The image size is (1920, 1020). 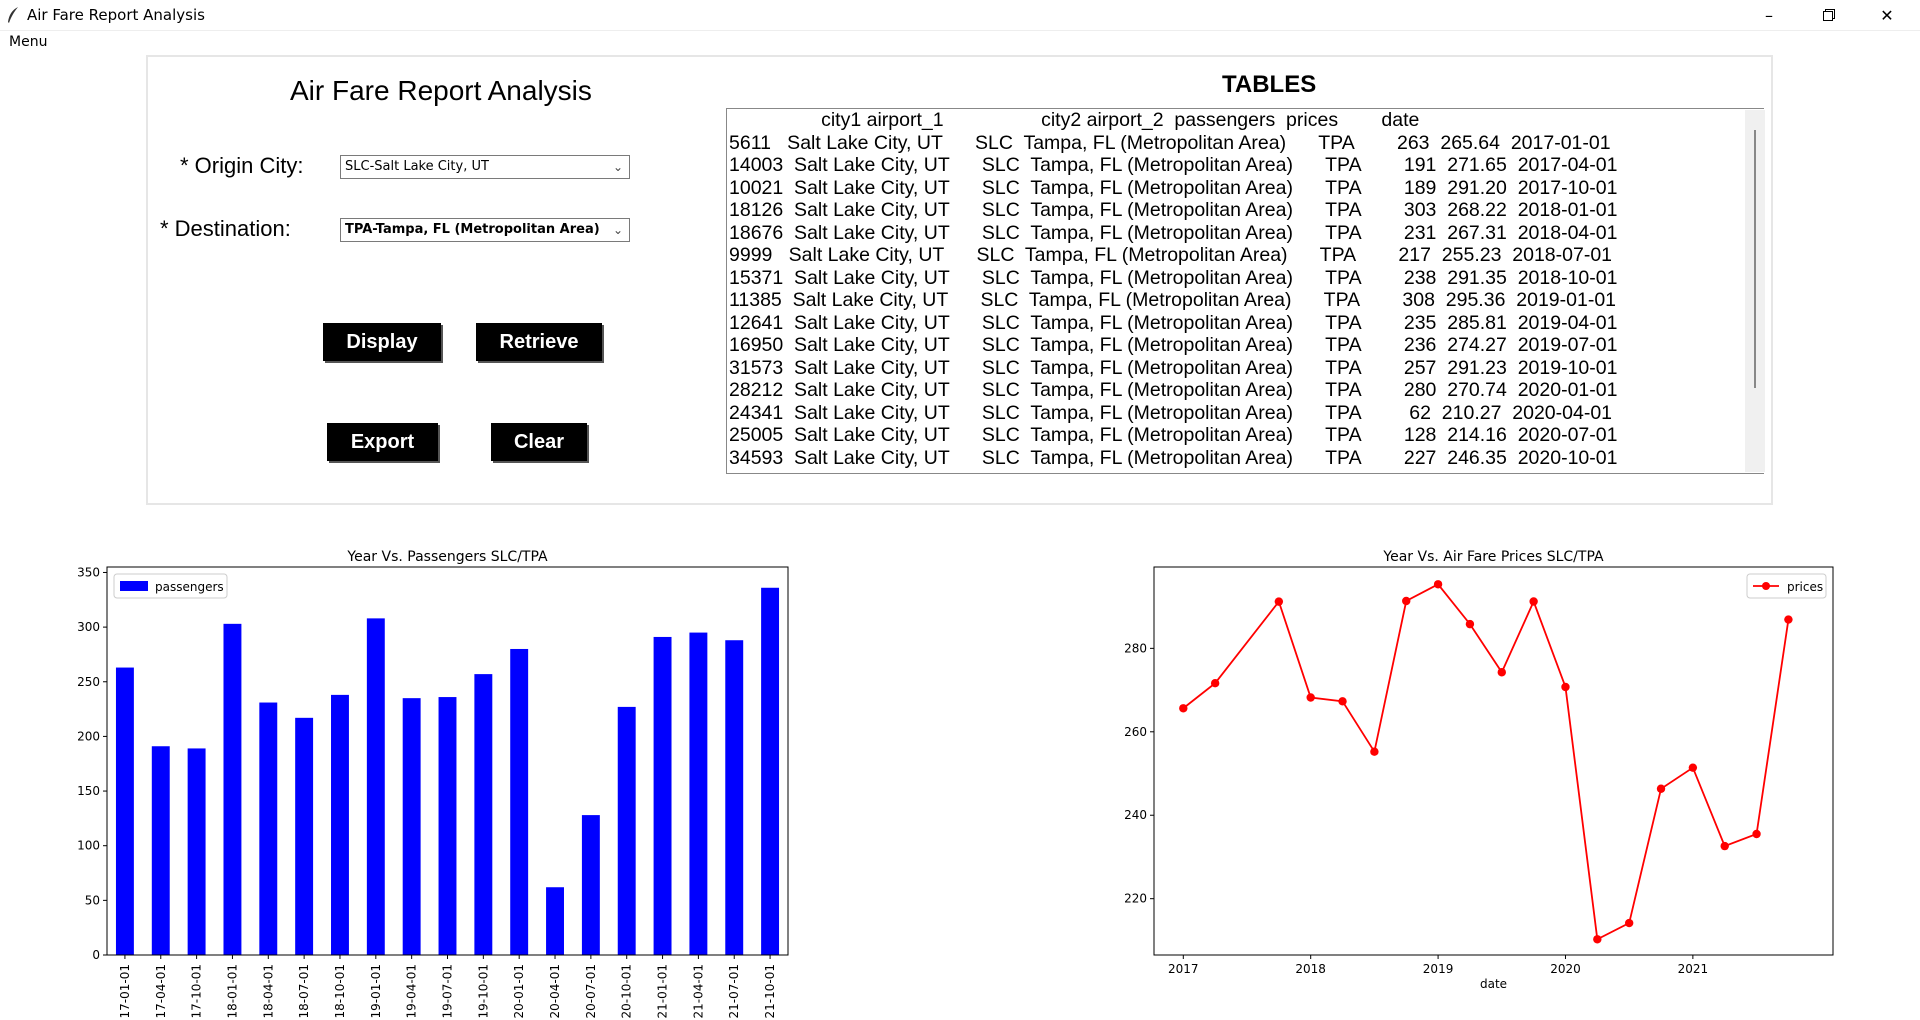 I want to click on x-tick-label: 20-01-01, so click(x=519, y=991).